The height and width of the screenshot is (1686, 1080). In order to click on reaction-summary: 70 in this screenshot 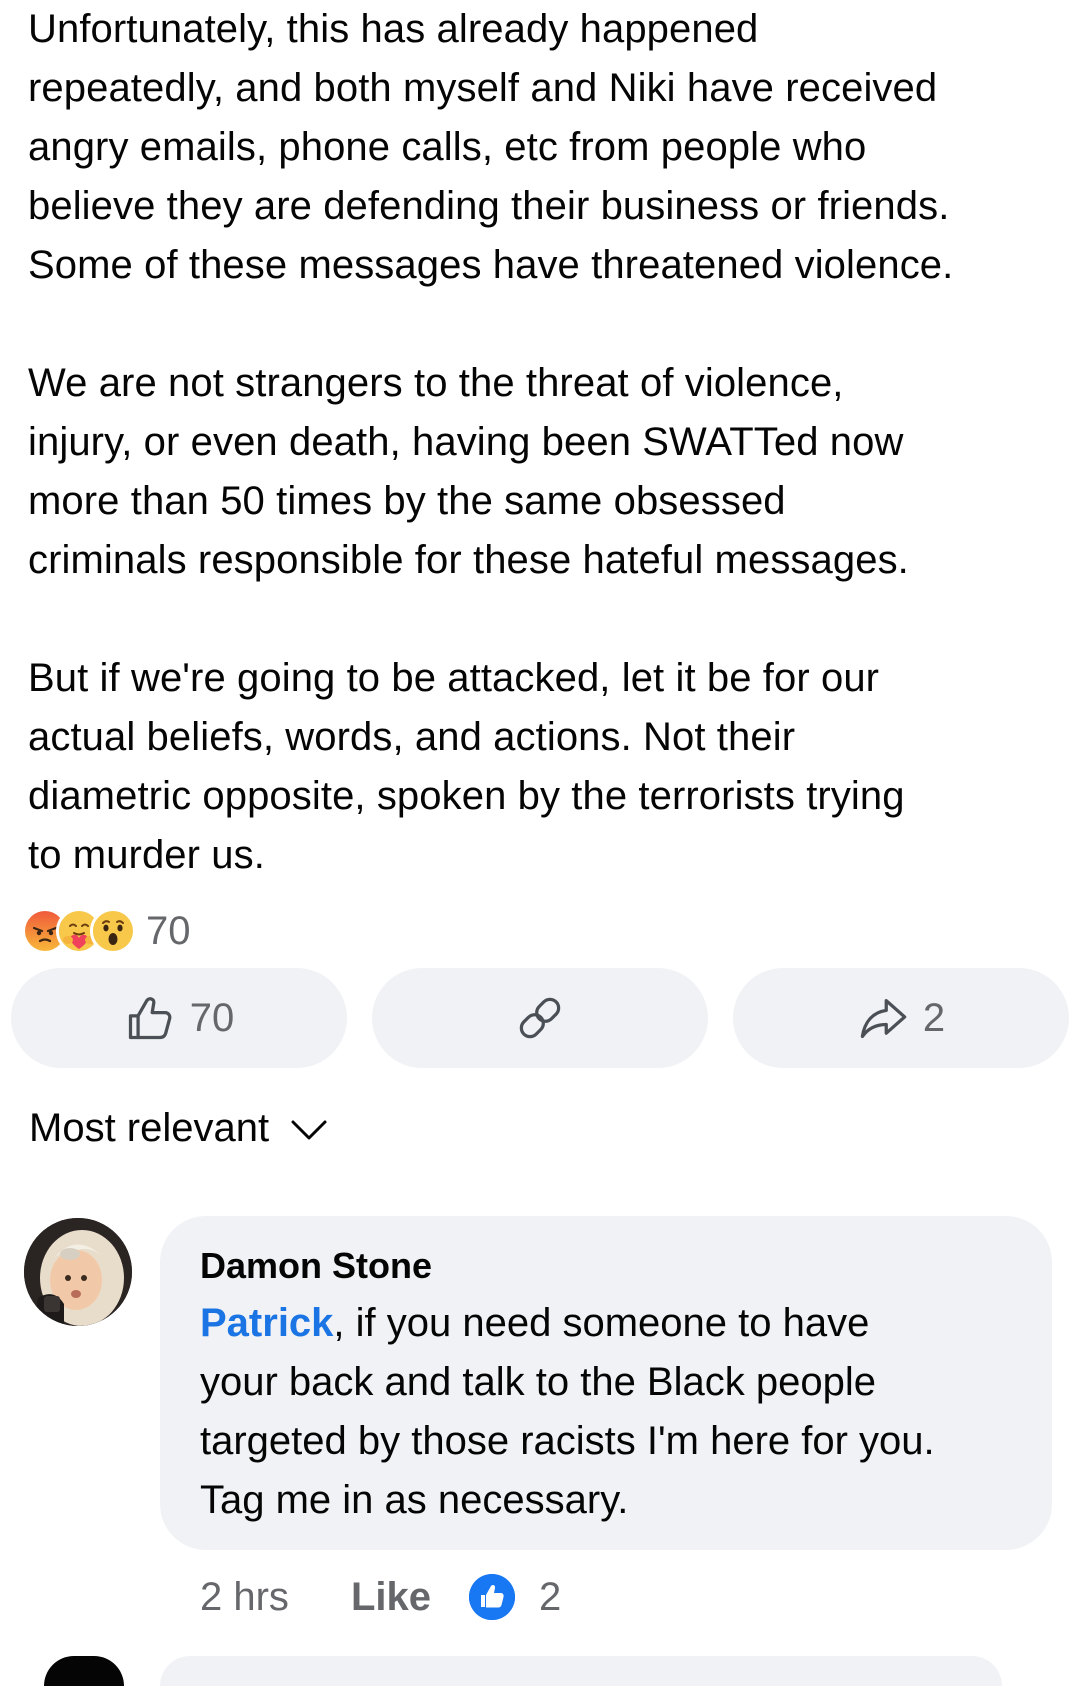, I will do `click(106, 931)`.